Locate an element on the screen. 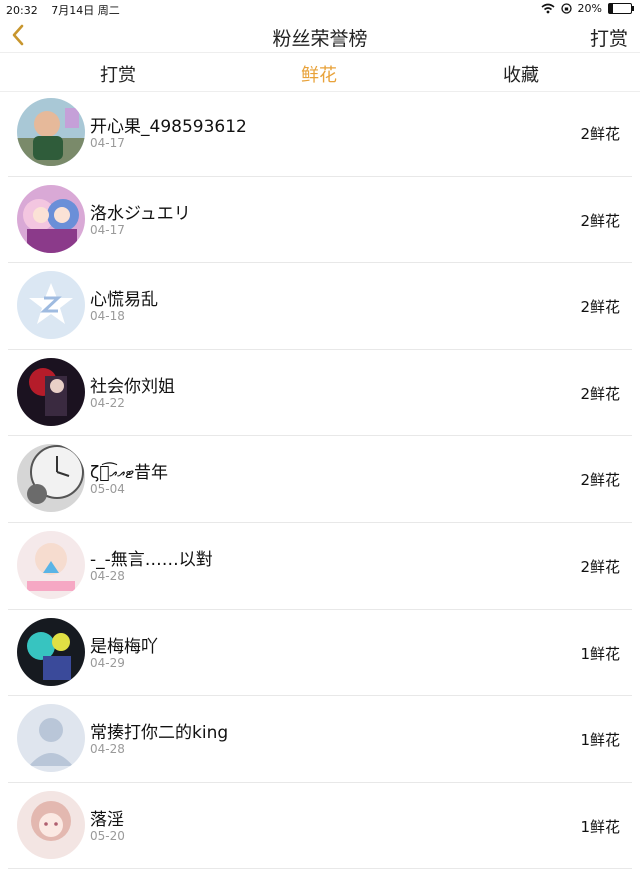 Image resolution: width=640 pixels, height=869 pixels. list-item: 洛水ジュエリ 04-17 2鲜花 is located at coordinates (320, 220).